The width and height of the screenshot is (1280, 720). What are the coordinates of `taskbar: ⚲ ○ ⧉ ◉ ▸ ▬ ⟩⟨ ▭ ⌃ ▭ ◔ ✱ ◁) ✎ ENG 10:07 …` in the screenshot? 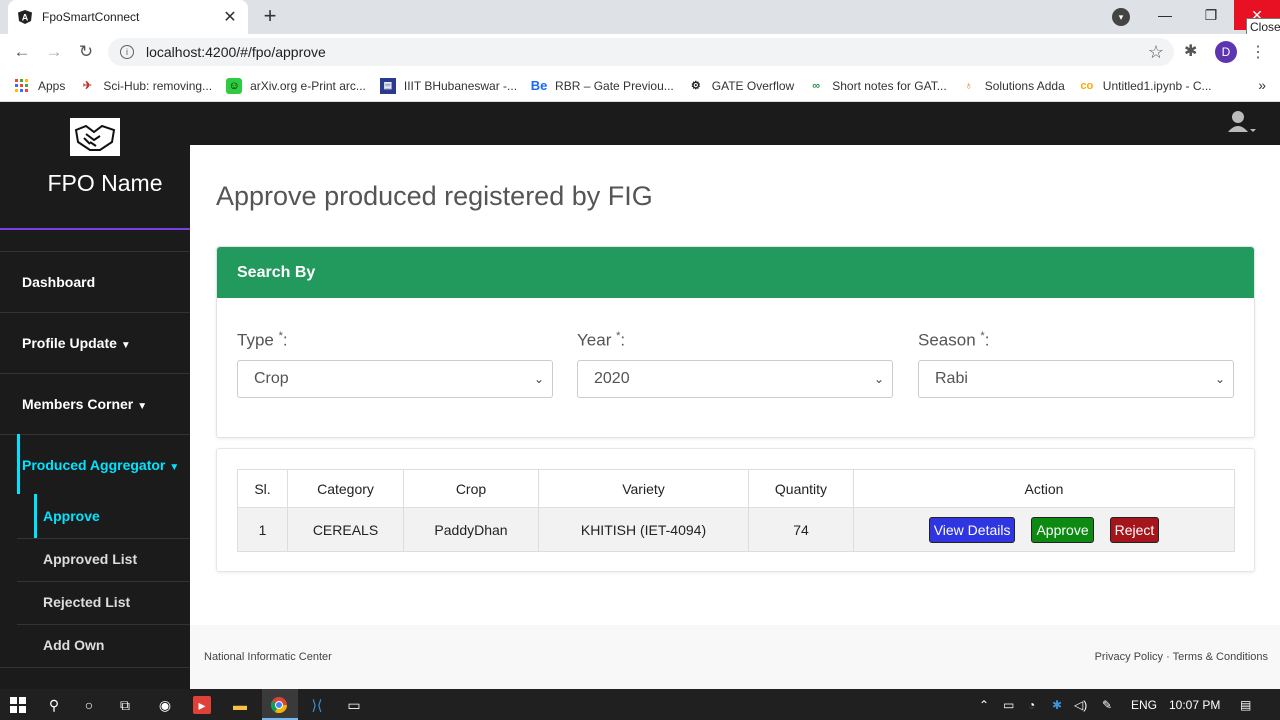 It's located at (640, 704).